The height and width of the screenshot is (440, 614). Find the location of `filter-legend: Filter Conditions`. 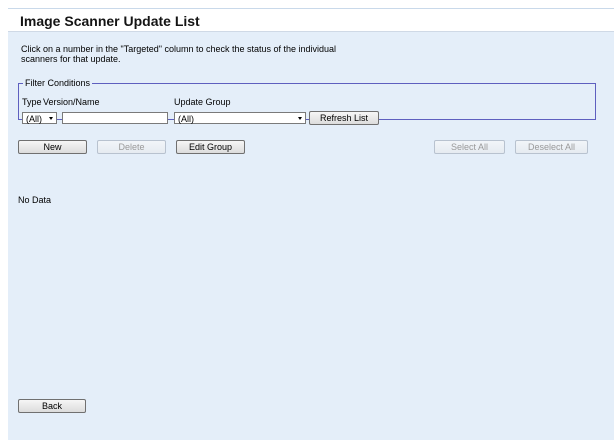

filter-legend: Filter Conditions is located at coordinates (58, 83).